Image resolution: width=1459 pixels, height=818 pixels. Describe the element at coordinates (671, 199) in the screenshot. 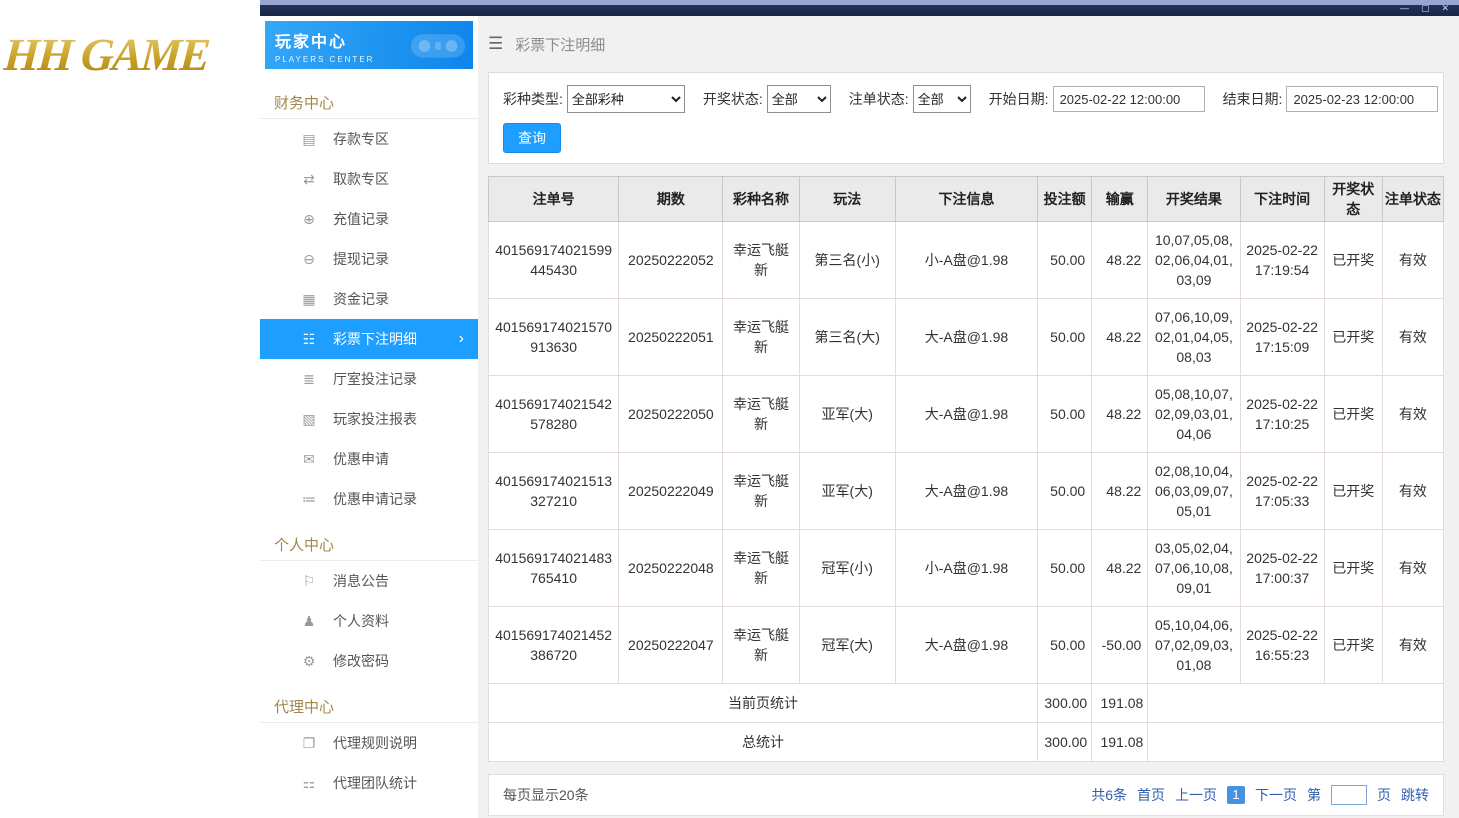

I see `column-header-period: 期数` at that location.